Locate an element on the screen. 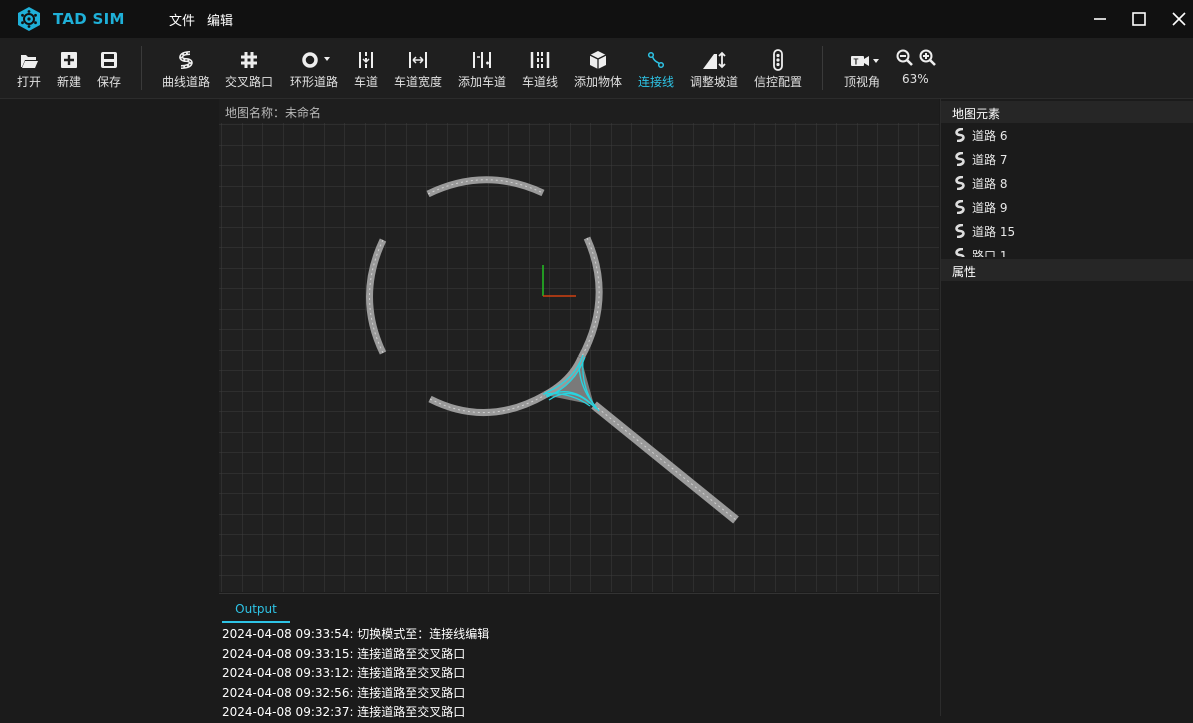  app-logo-icon is located at coordinates (29, 19).